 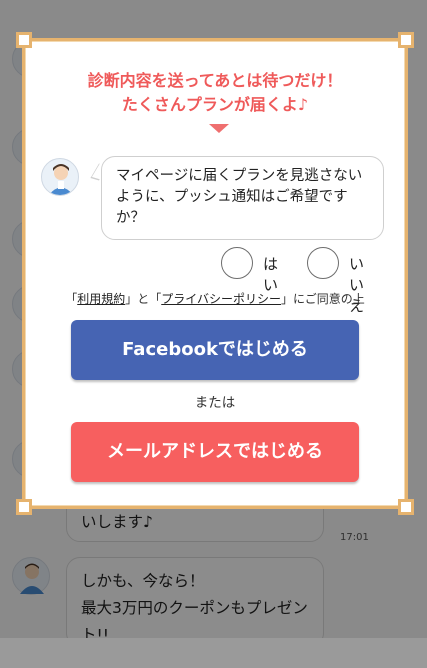 What do you see at coordinates (71, 299) in the screenshot?
I see `agree-bracket: 「` at bounding box center [71, 299].